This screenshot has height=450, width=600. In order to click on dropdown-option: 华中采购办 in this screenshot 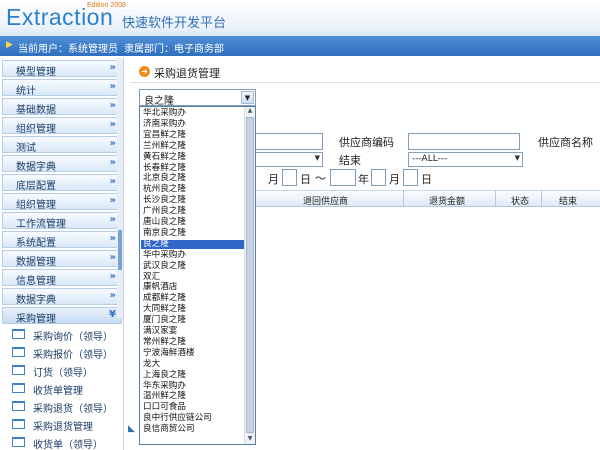, I will do `click(193, 255)`.